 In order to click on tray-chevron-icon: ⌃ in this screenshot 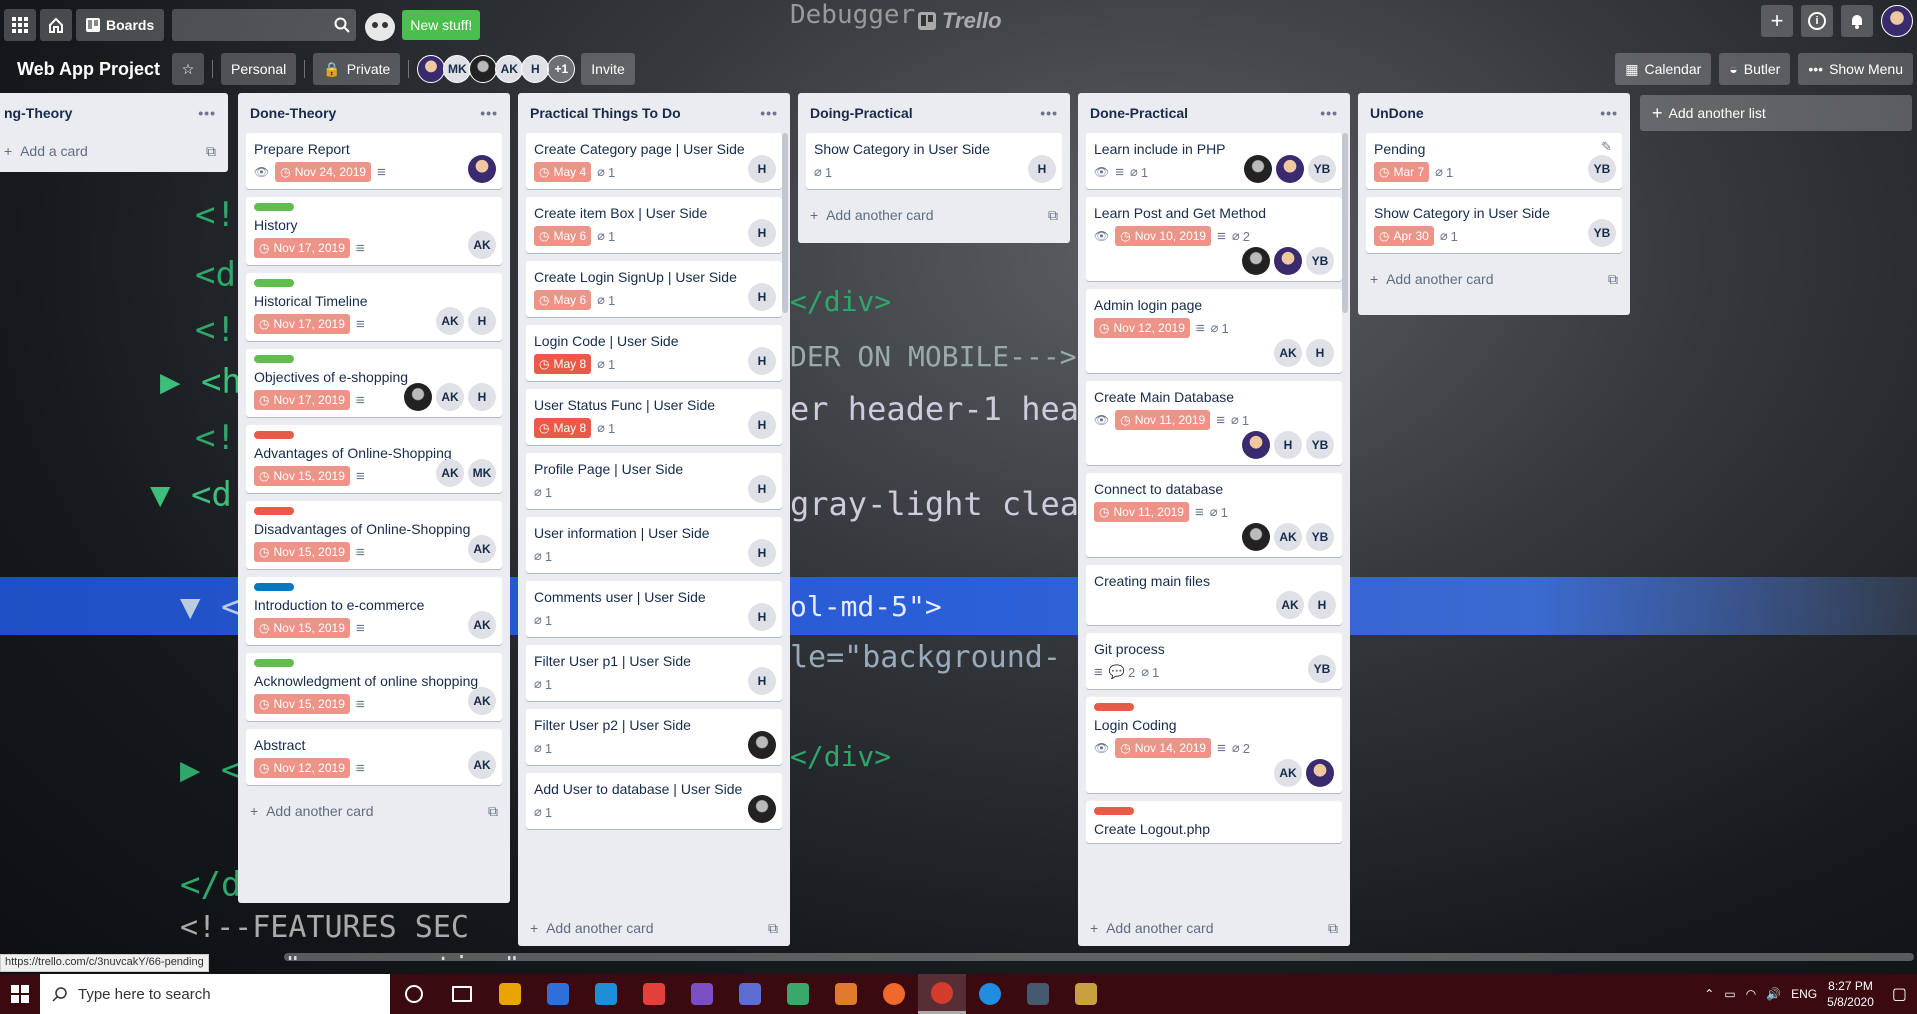, I will do `click(1709, 994)`.